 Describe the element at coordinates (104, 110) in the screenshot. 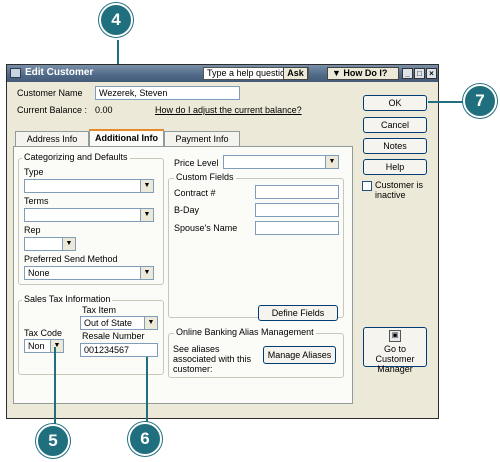

I see `current-balance-value: 0.00` at that location.